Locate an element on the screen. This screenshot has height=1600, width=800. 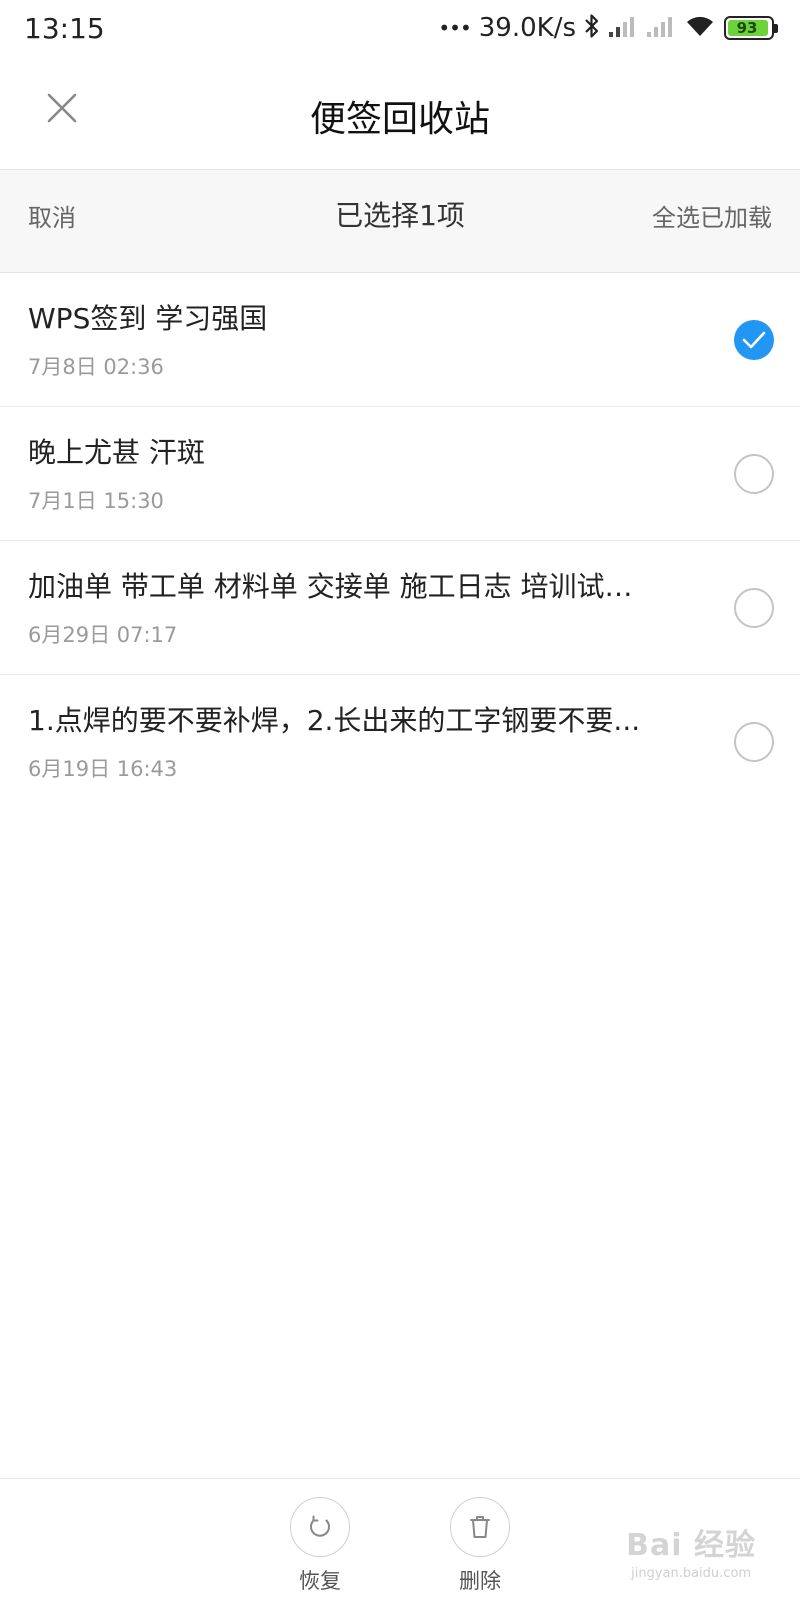
trash-icon is located at coordinates (480, 1527).